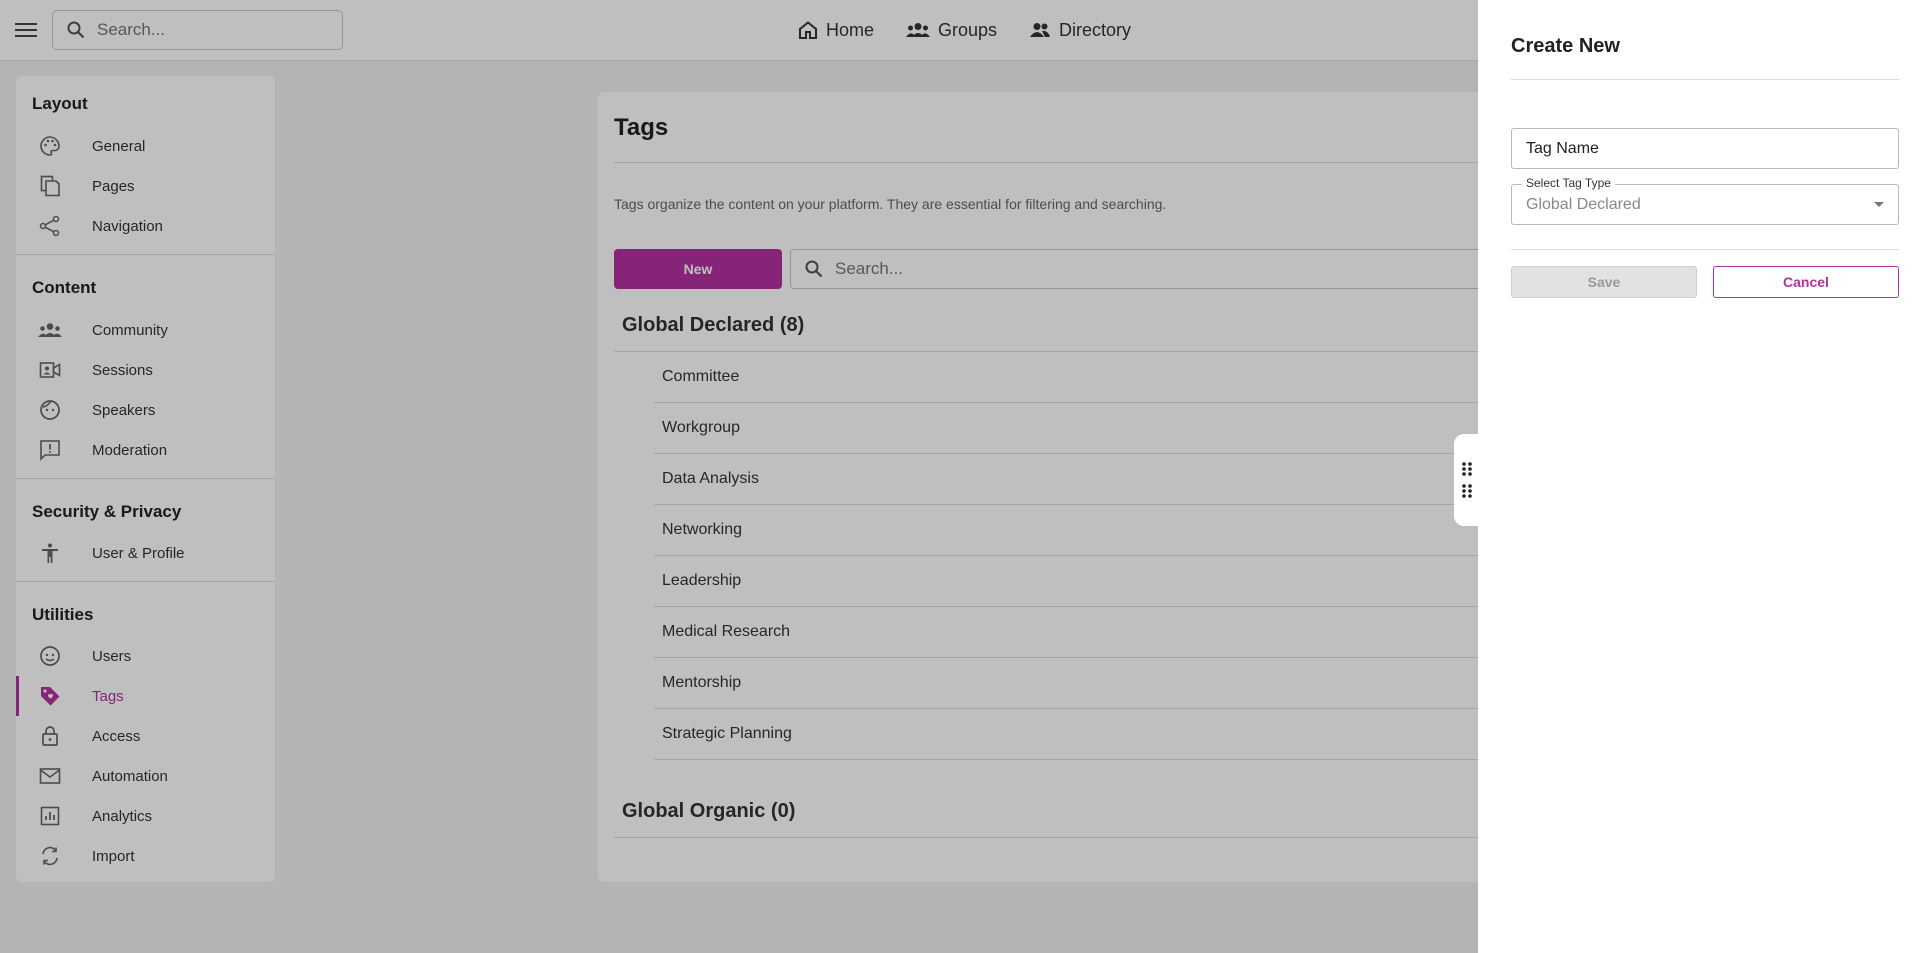 This screenshot has width=1920, height=953. What do you see at coordinates (1705, 200) in the screenshot?
I see `tag-type-select: Select Tag Type Global Declared` at bounding box center [1705, 200].